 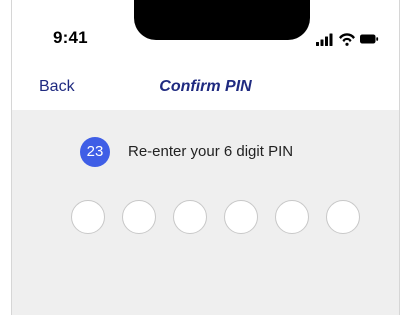 I want to click on wifi-icon, so click(x=347, y=39).